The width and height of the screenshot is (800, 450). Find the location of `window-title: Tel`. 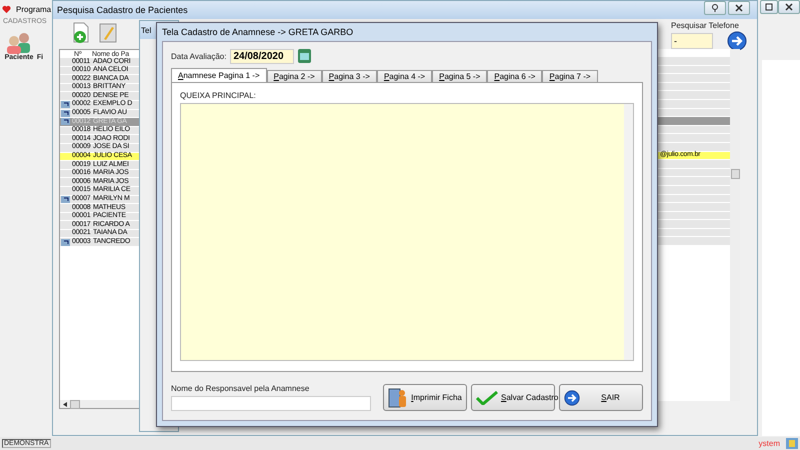

window-title: Tel is located at coordinates (146, 30).